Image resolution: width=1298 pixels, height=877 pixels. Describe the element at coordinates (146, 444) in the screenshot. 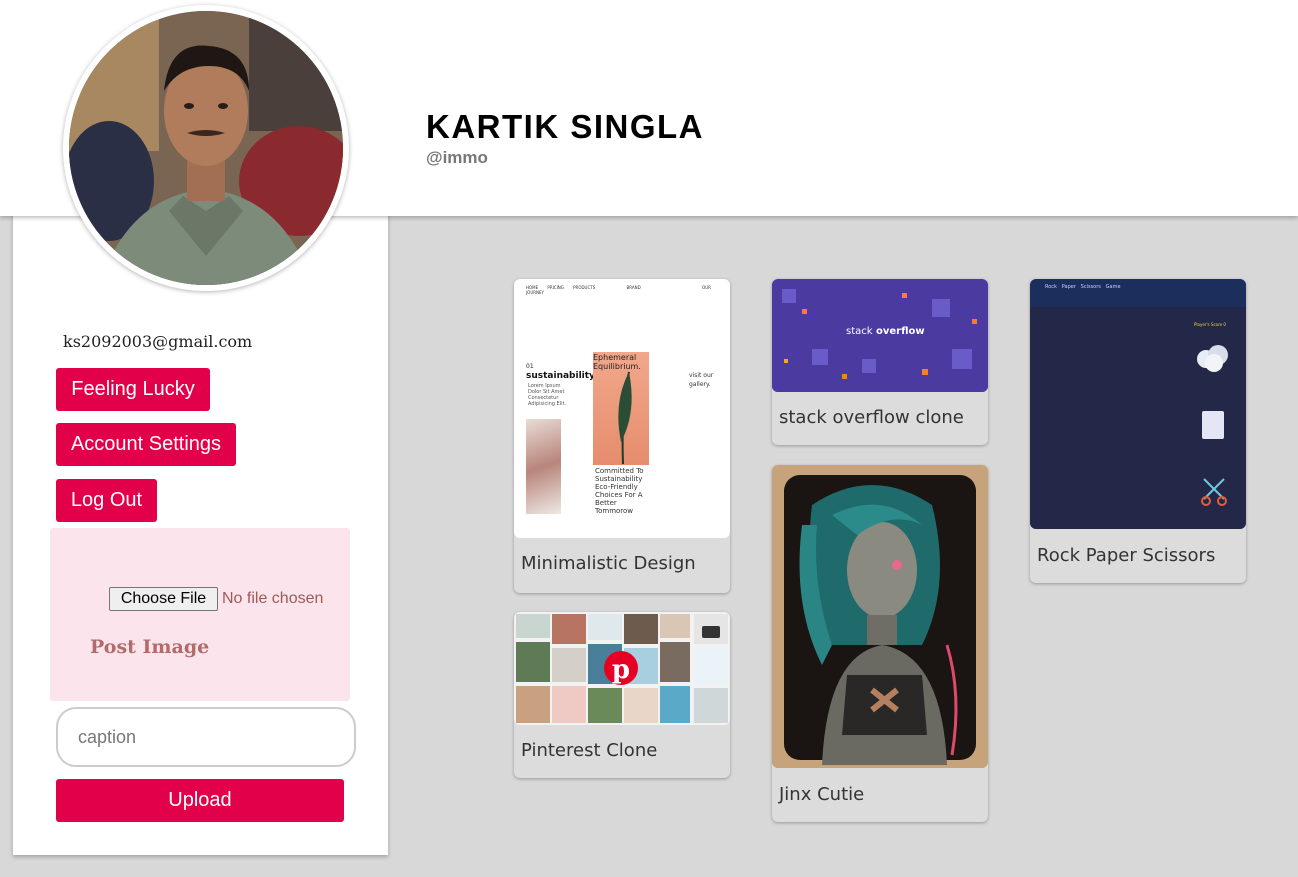

I see `account-settings-button: Account Settings` at that location.